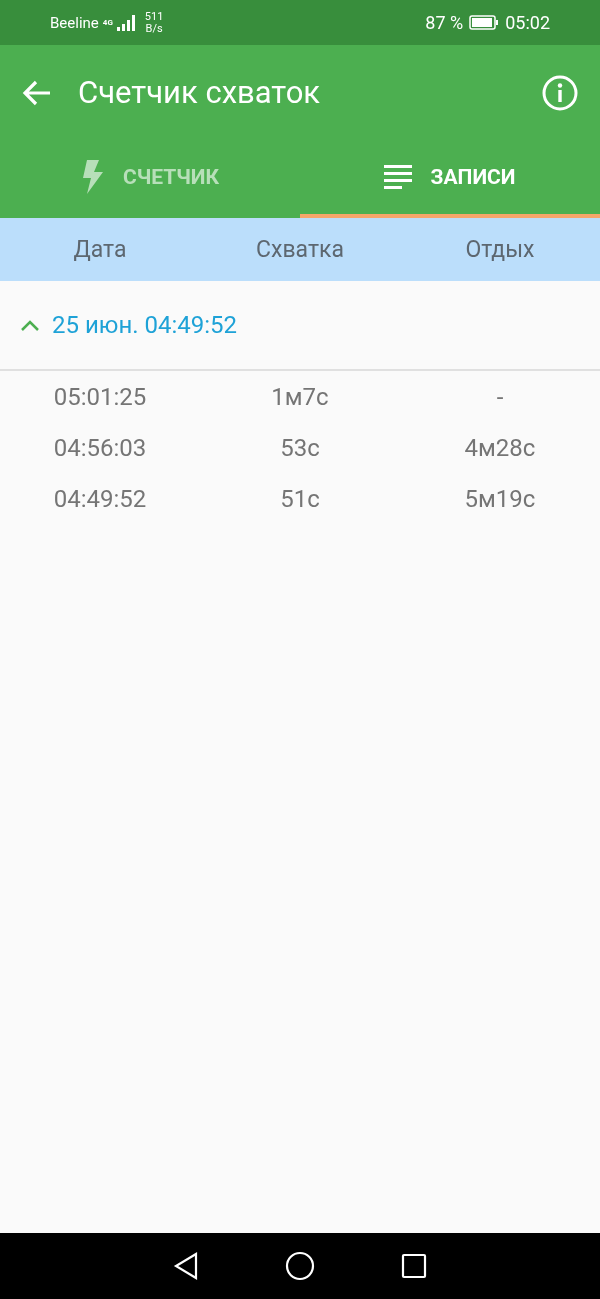  Describe the element at coordinates (414, 1266) in the screenshot. I see `recents-icon` at that location.